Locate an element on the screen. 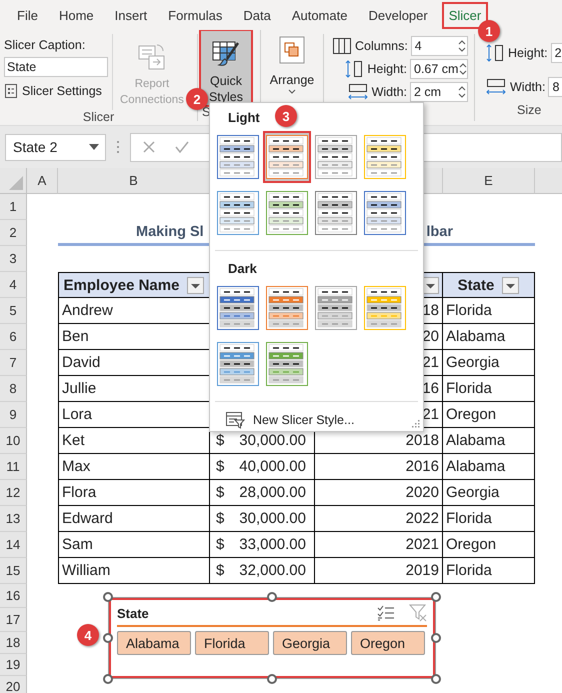  table-cell: Max is located at coordinates (134, 467).